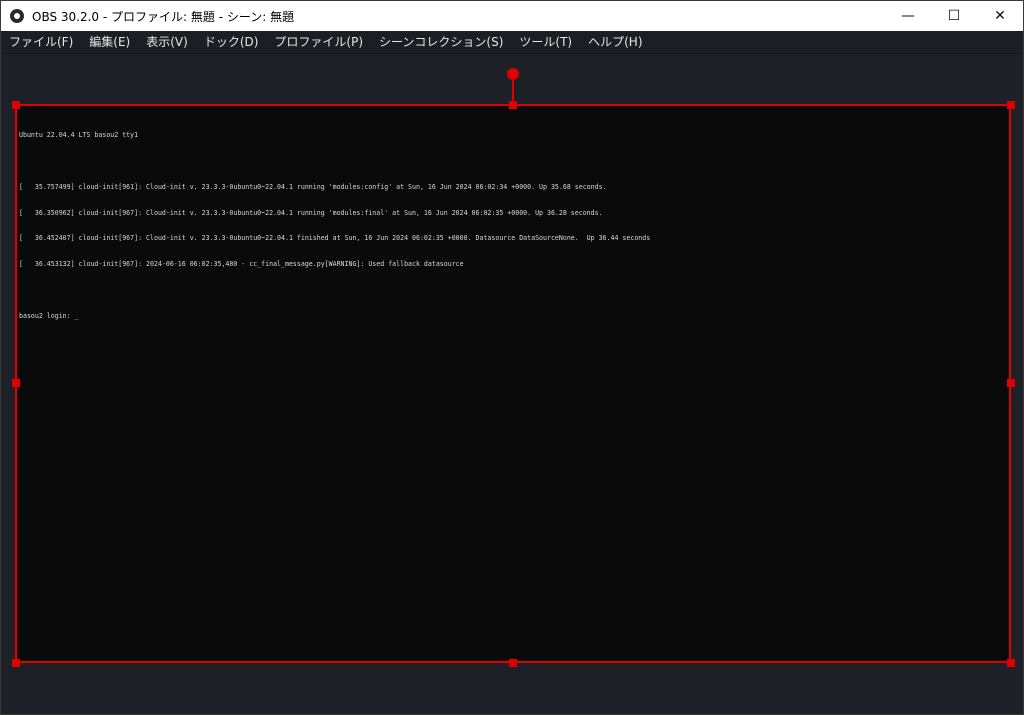 Image resolution: width=1024 pixels, height=715 pixels. I want to click on menu-profile: プロファイル(P), so click(318, 42).